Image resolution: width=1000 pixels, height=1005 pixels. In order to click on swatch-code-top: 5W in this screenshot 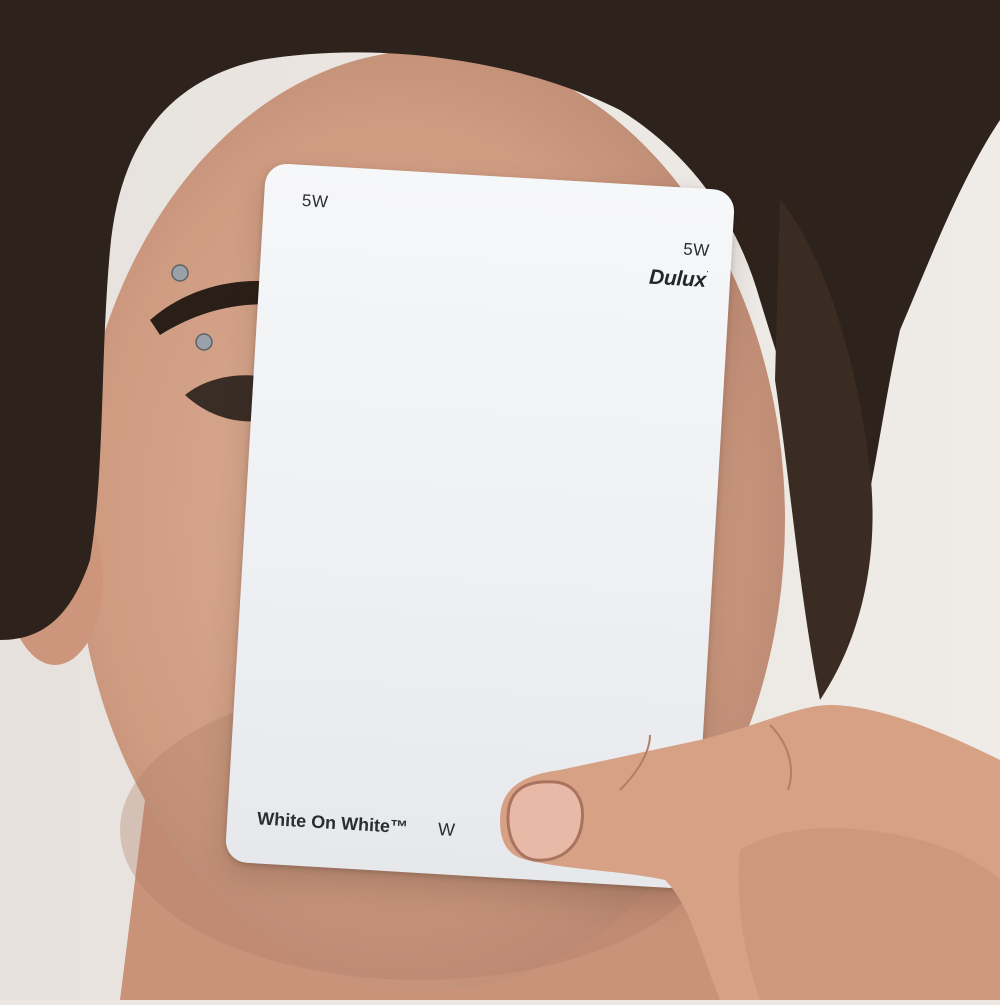, I will do `click(315, 201)`.